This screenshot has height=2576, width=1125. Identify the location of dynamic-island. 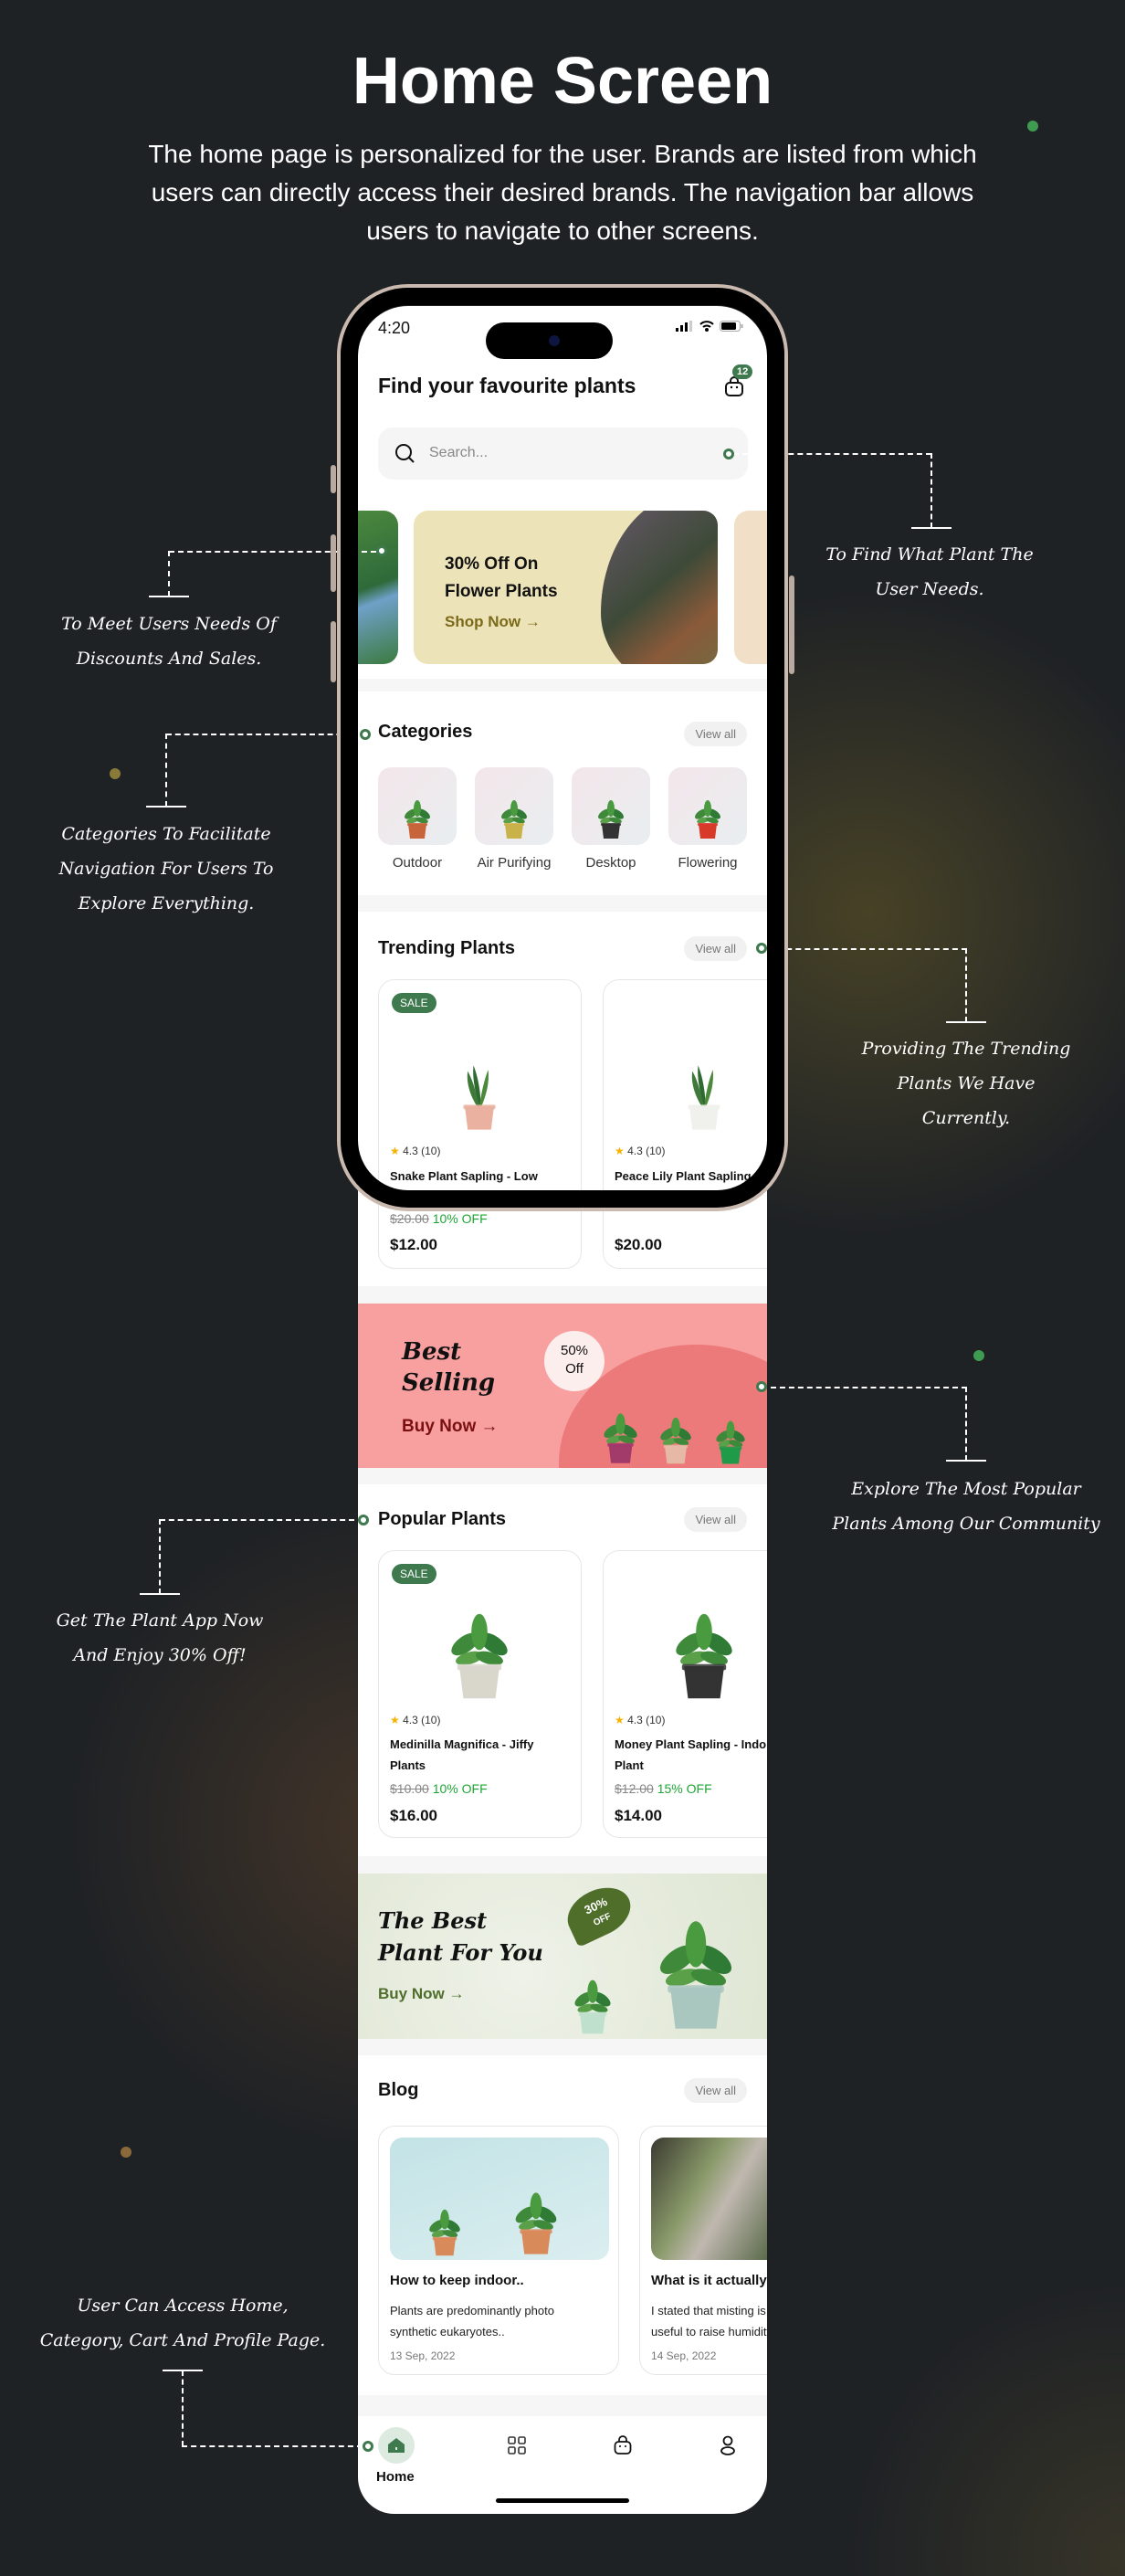
(550, 340).